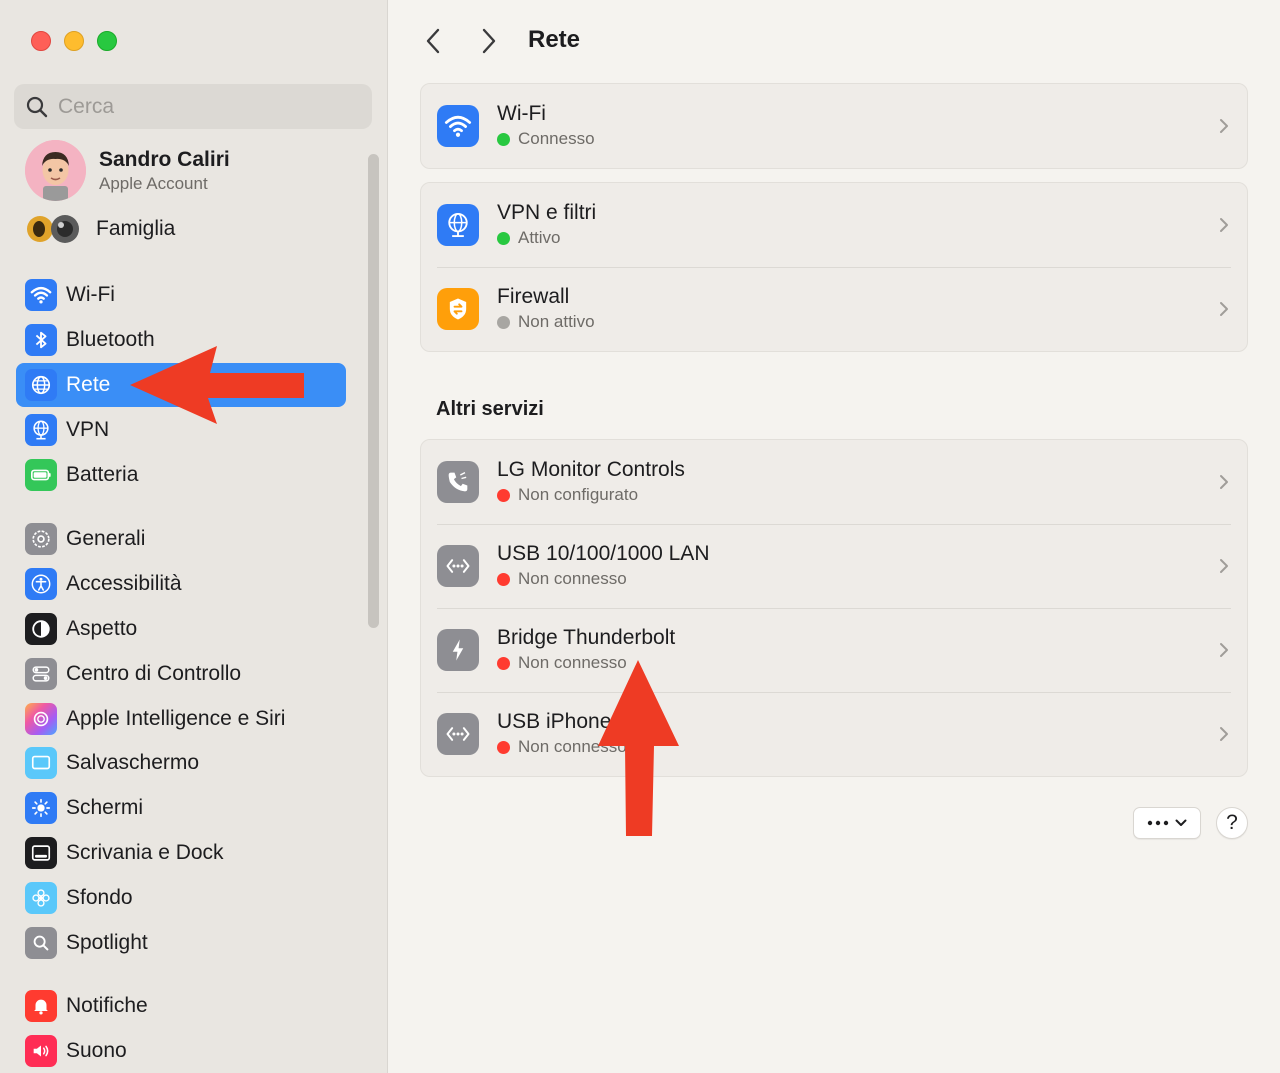  I want to click on status-badge: Connesso, so click(546, 139).